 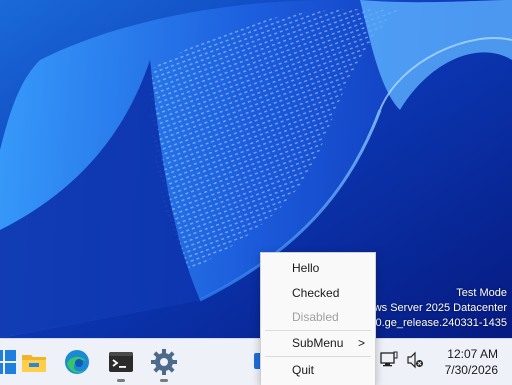 What do you see at coordinates (471, 370) in the screenshot?
I see `clock-date: 7/30/2026` at bounding box center [471, 370].